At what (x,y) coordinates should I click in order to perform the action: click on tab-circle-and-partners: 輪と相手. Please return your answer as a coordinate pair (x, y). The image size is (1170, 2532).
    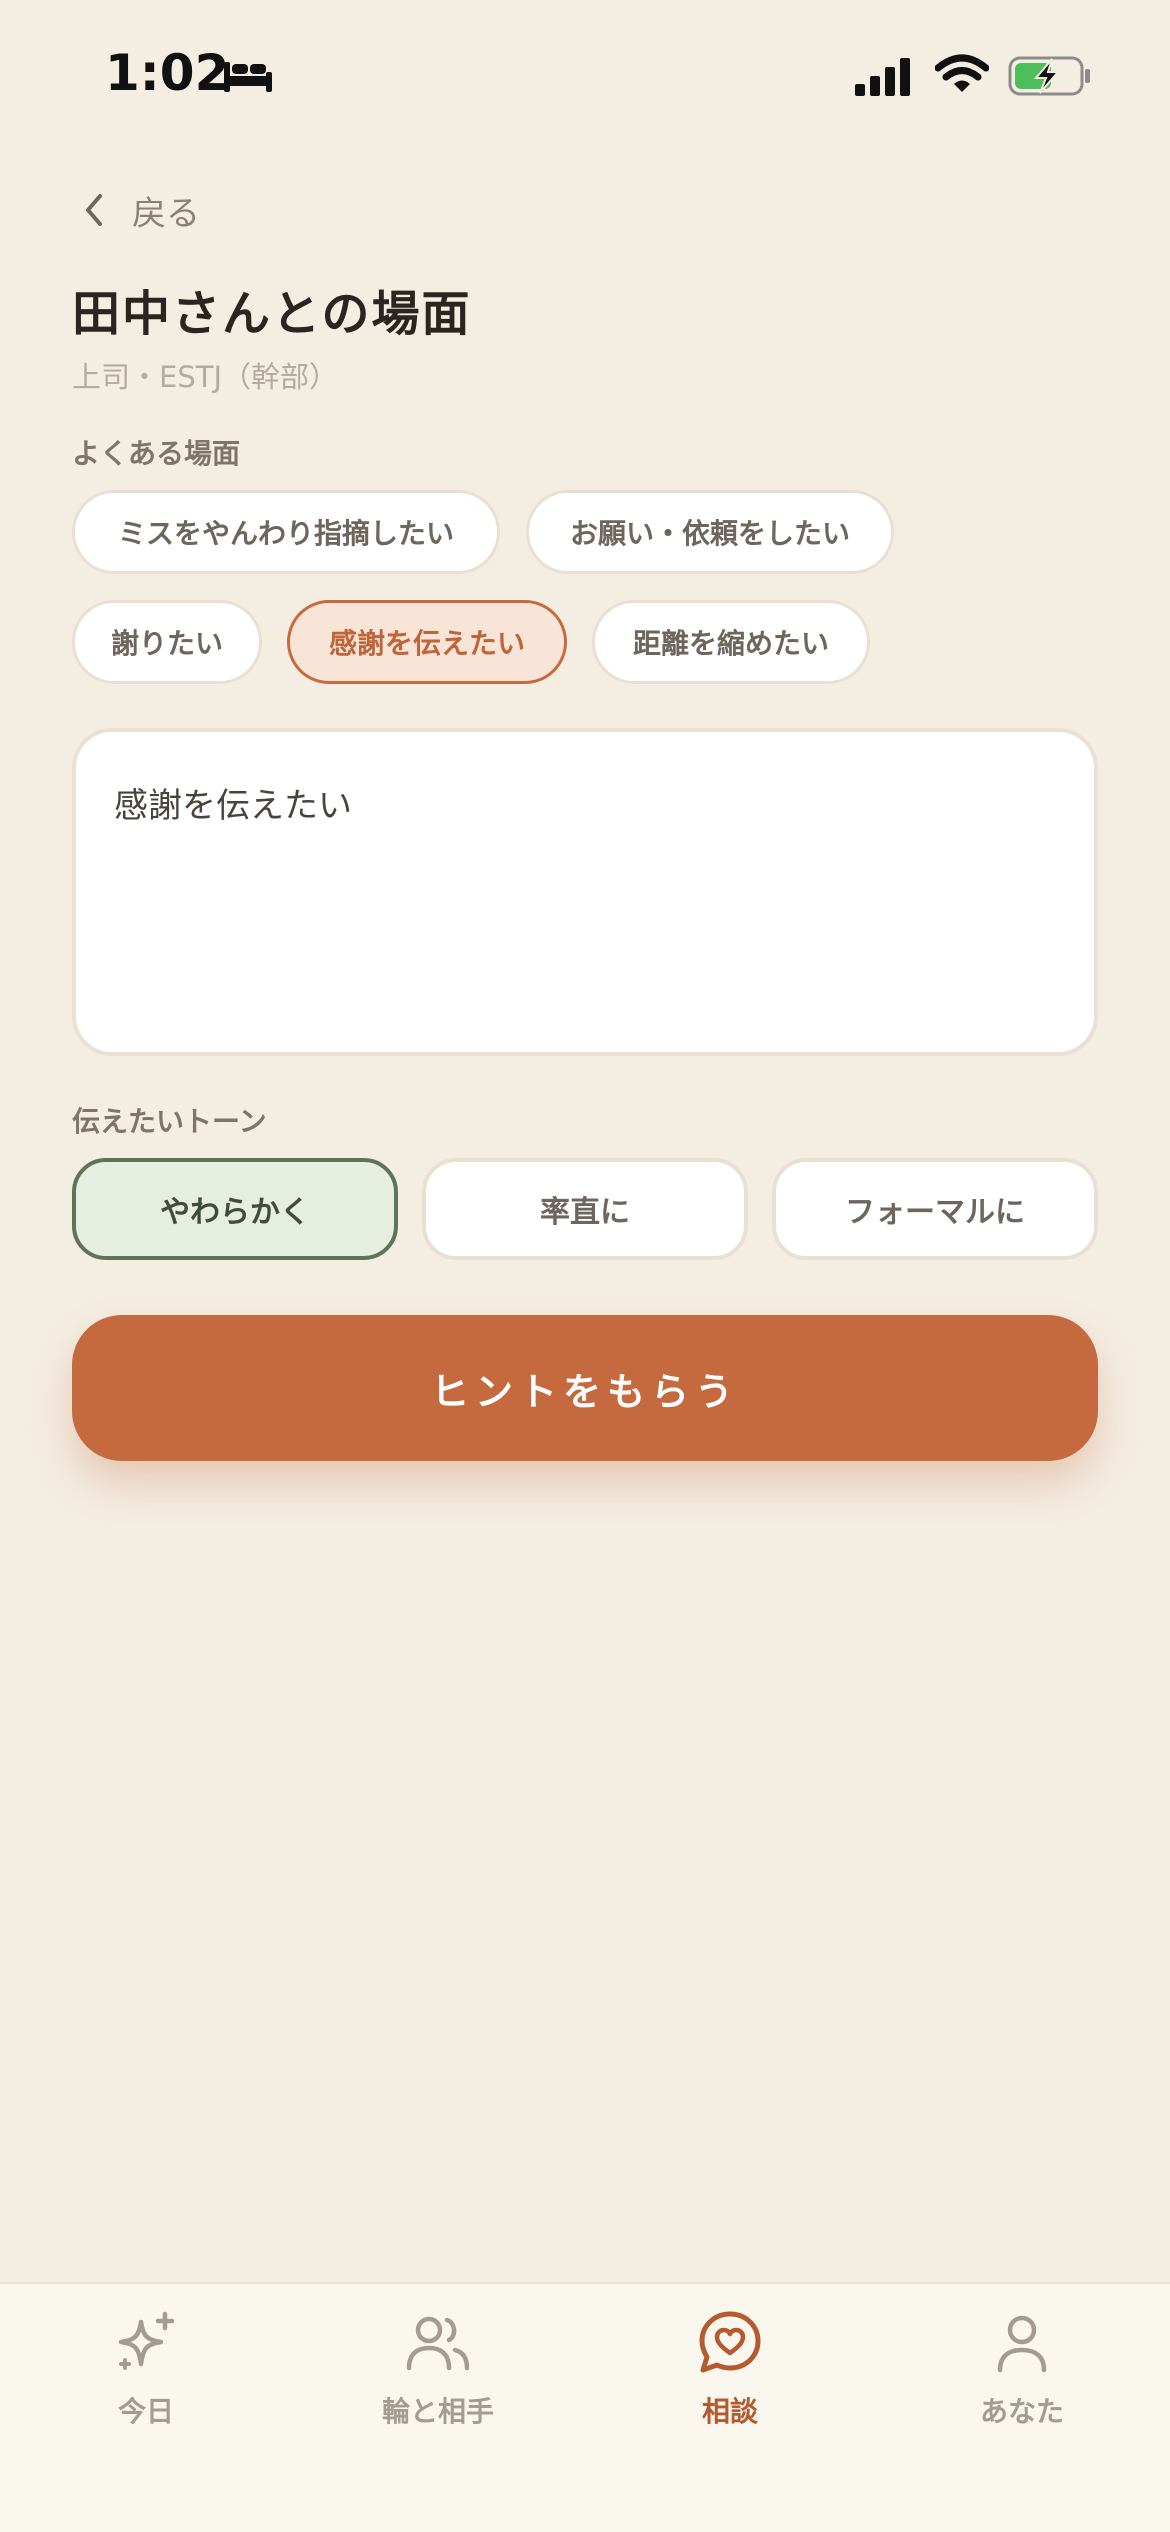
    Looking at the image, I should click on (438, 2369).